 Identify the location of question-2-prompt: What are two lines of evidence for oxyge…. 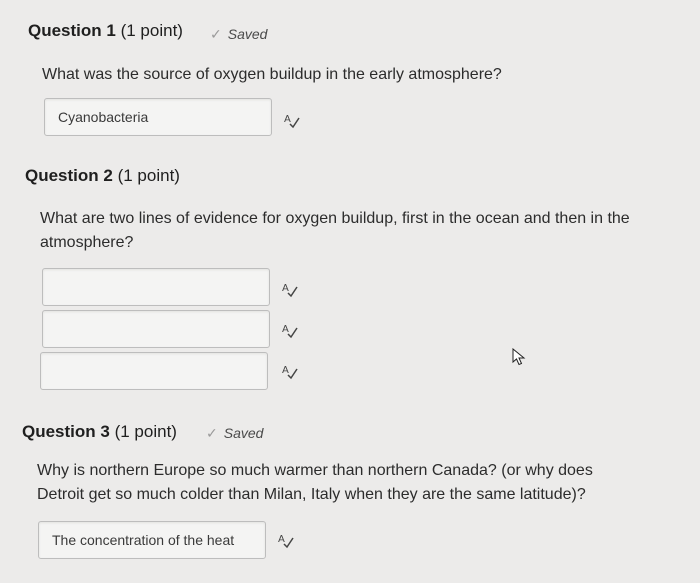
(365, 231).